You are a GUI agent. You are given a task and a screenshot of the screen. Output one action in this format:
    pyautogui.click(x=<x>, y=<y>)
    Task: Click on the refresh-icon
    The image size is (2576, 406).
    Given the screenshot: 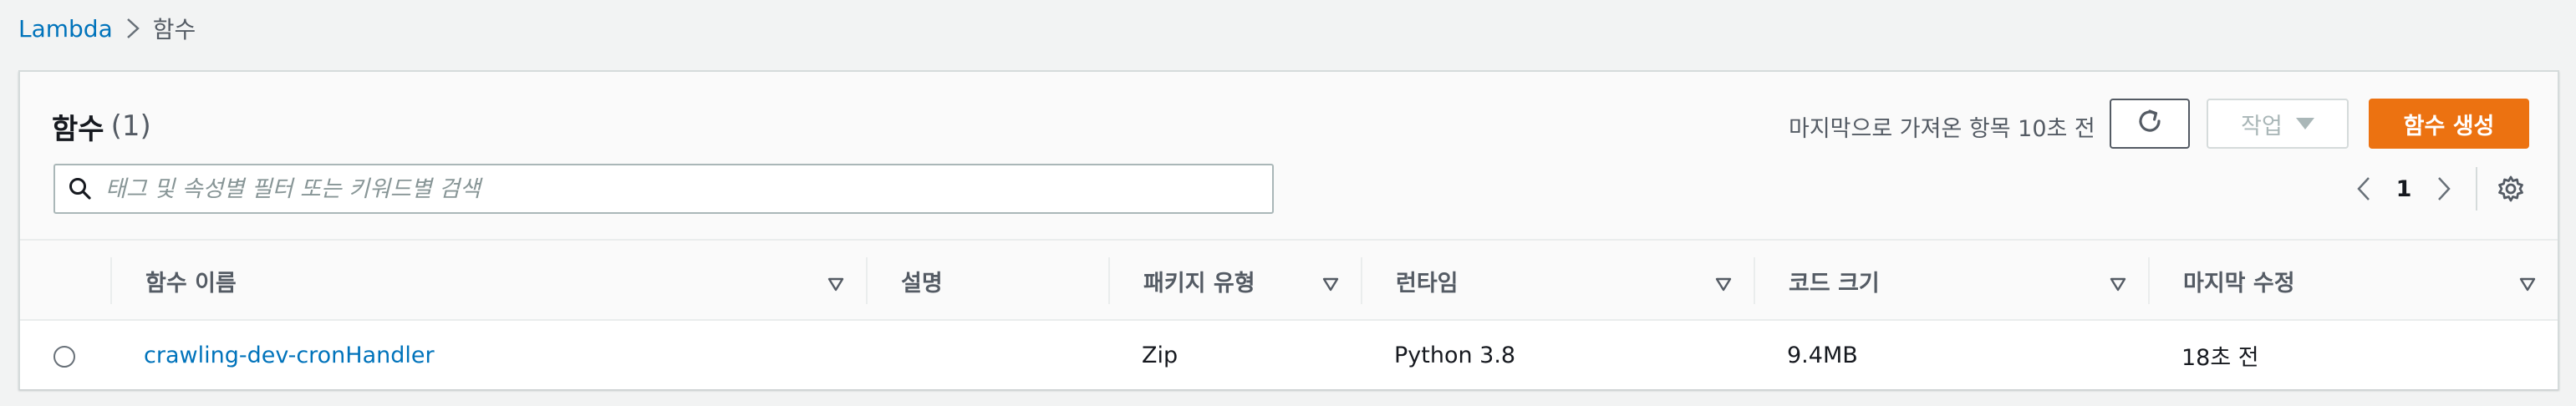 What is the action you would take?
    pyautogui.click(x=2150, y=124)
    